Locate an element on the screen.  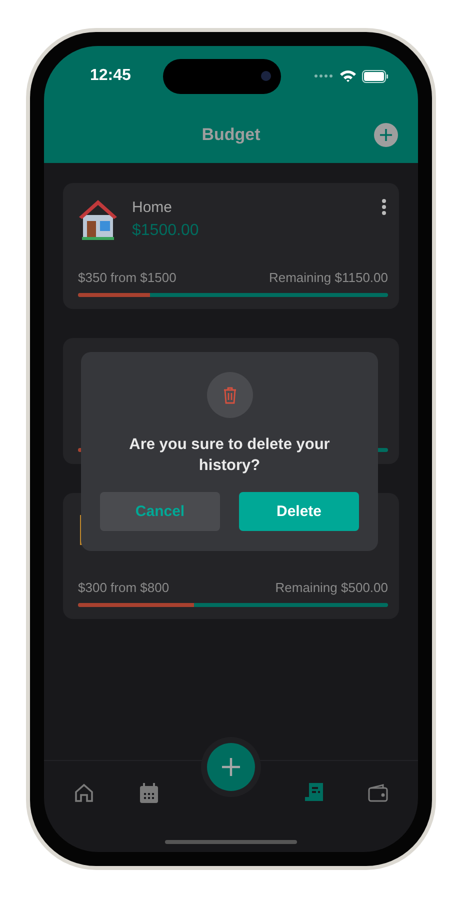
trash-icon is located at coordinates (229, 395).